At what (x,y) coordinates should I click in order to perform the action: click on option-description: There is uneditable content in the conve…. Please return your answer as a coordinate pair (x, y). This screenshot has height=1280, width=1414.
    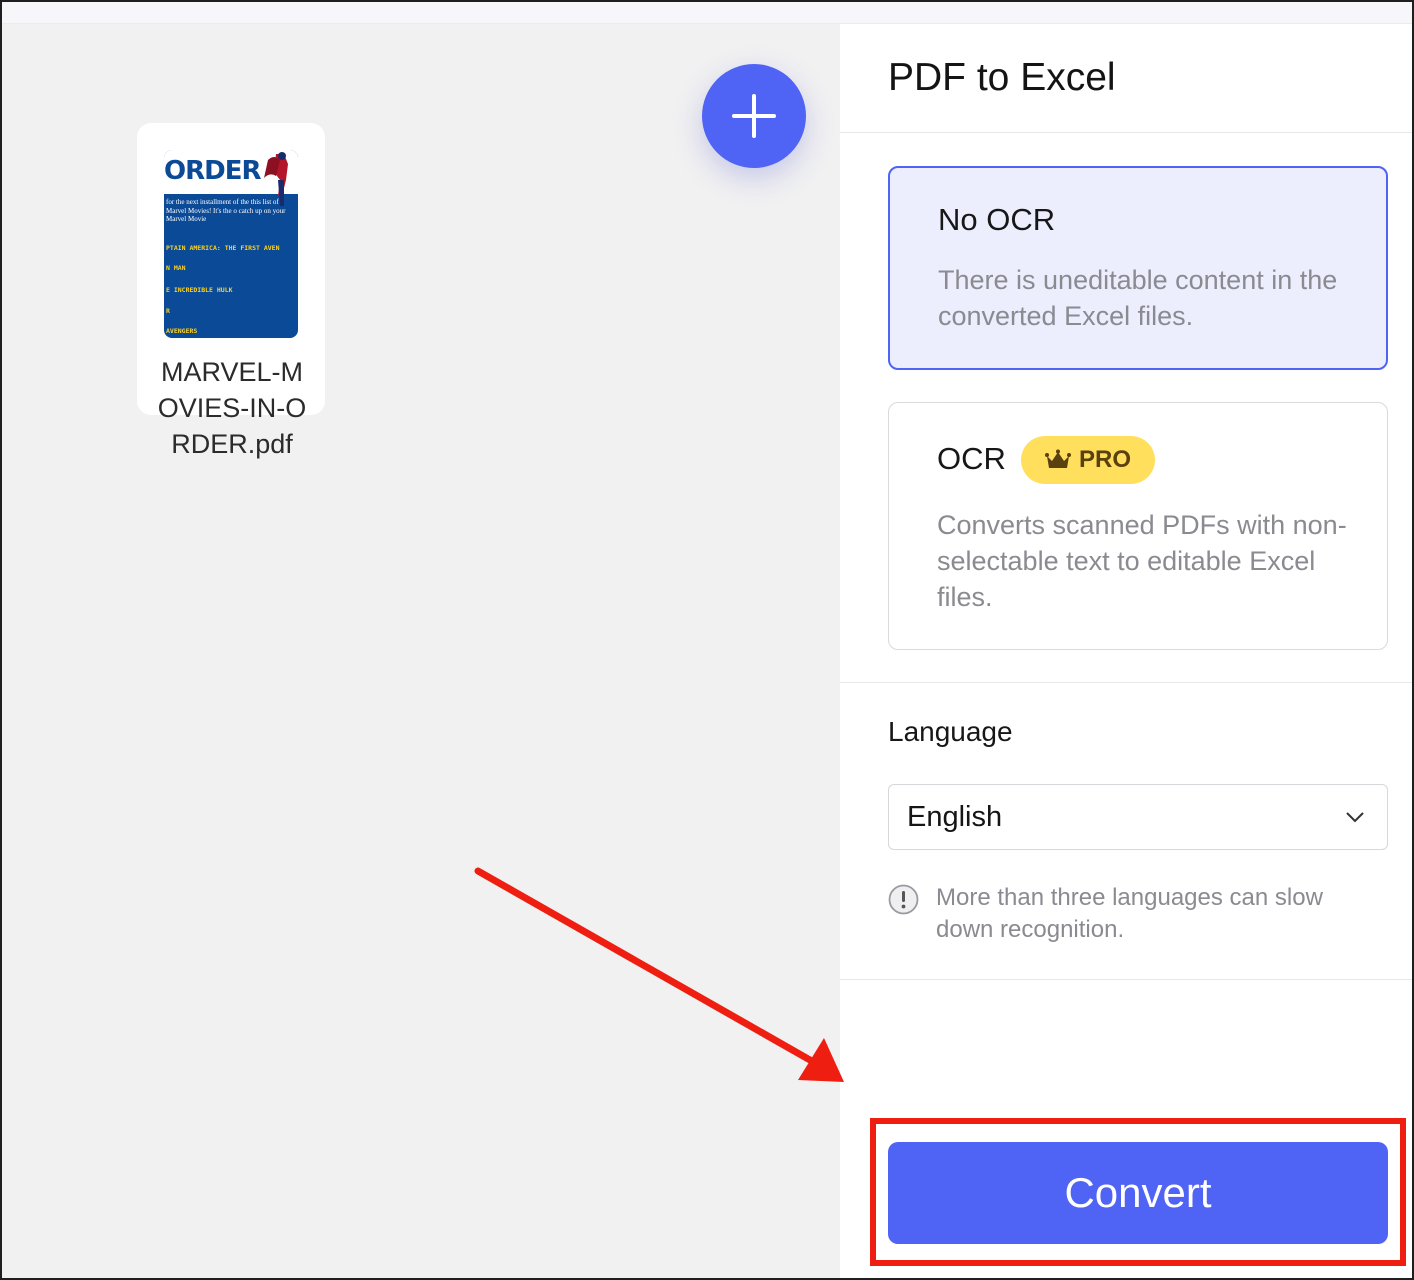
    Looking at the image, I should click on (1138, 298).